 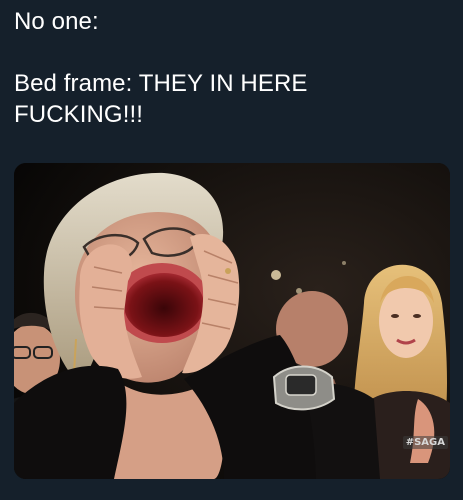 What do you see at coordinates (79, 114) in the screenshot?
I see `caption-line-fucking: FUCKING!!!` at bounding box center [79, 114].